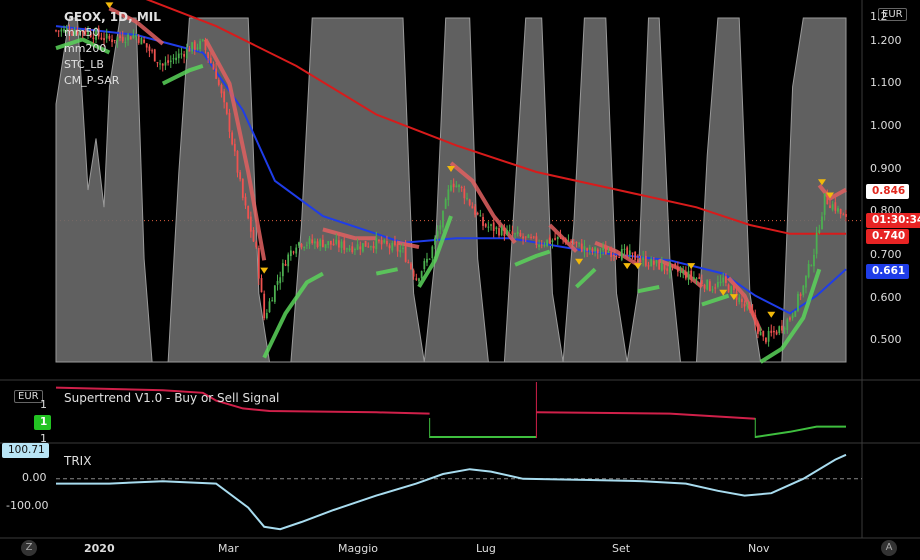 This screenshot has height=560, width=920. I want to click on trix-legend: TRIX, so click(77, 461).